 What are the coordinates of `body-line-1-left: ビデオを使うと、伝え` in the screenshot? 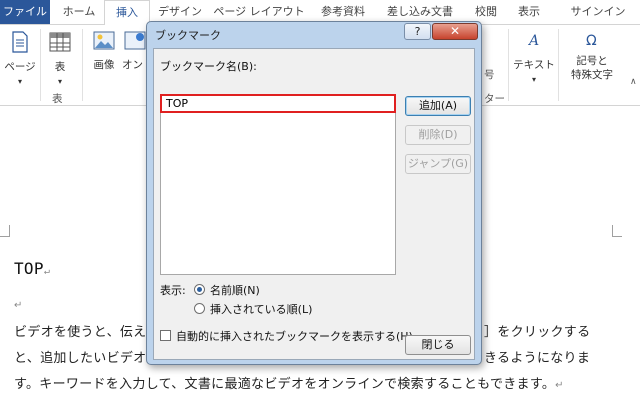 It's located at (80, 332).